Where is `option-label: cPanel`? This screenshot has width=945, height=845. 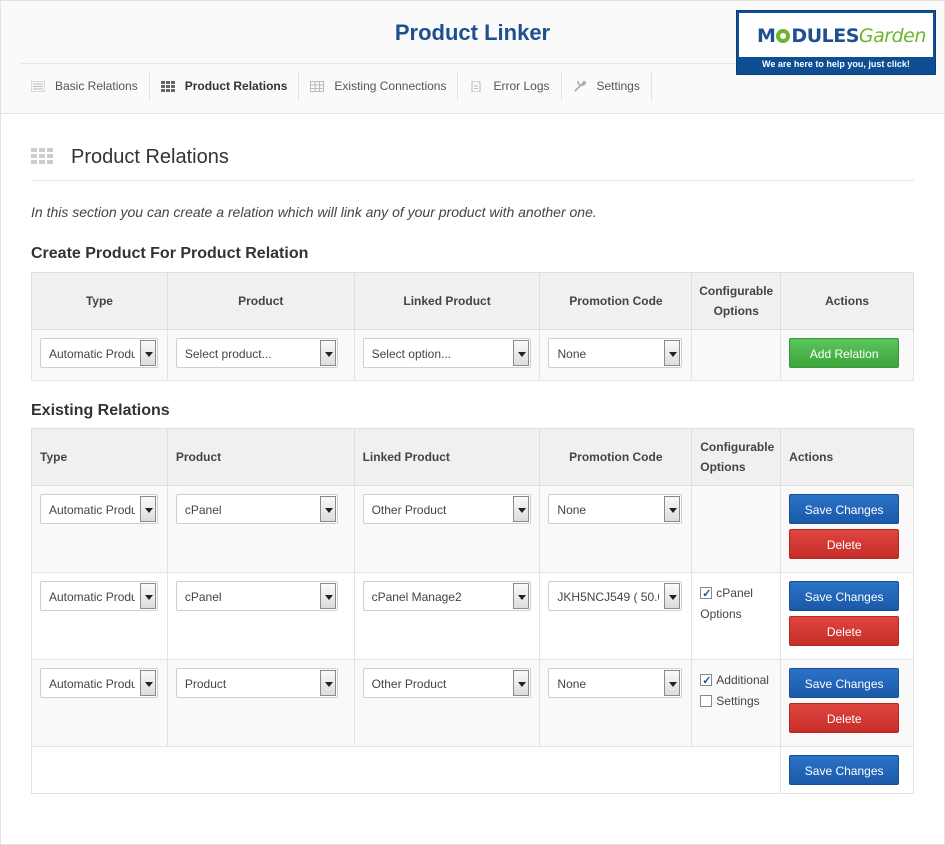
option-label: cPanel is located at coordinates (734, 593).